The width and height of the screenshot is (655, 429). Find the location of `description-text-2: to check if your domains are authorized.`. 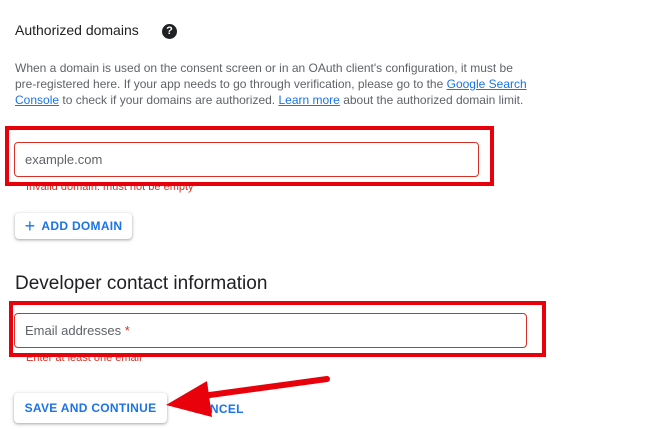

description-text-2: to check if your domains are authorized. is located at coordinates (169, 100).